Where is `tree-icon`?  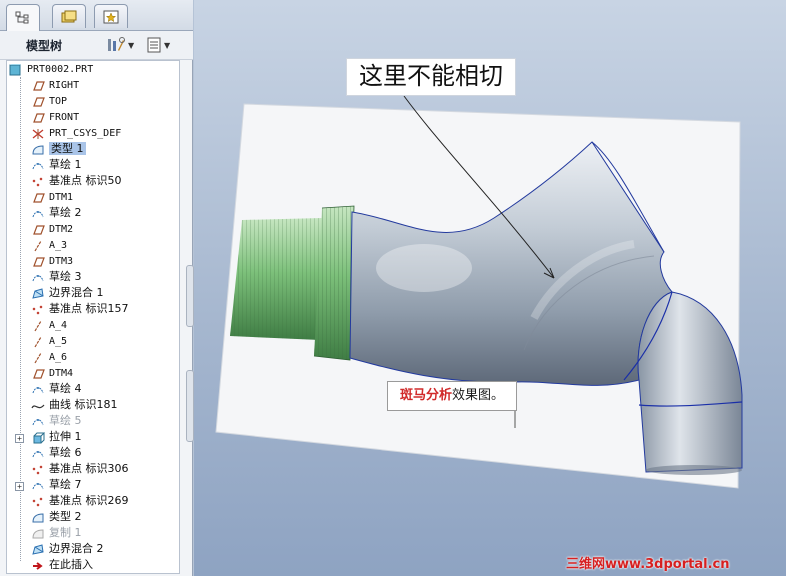
tree-icon is located at coordinates (22, 17).